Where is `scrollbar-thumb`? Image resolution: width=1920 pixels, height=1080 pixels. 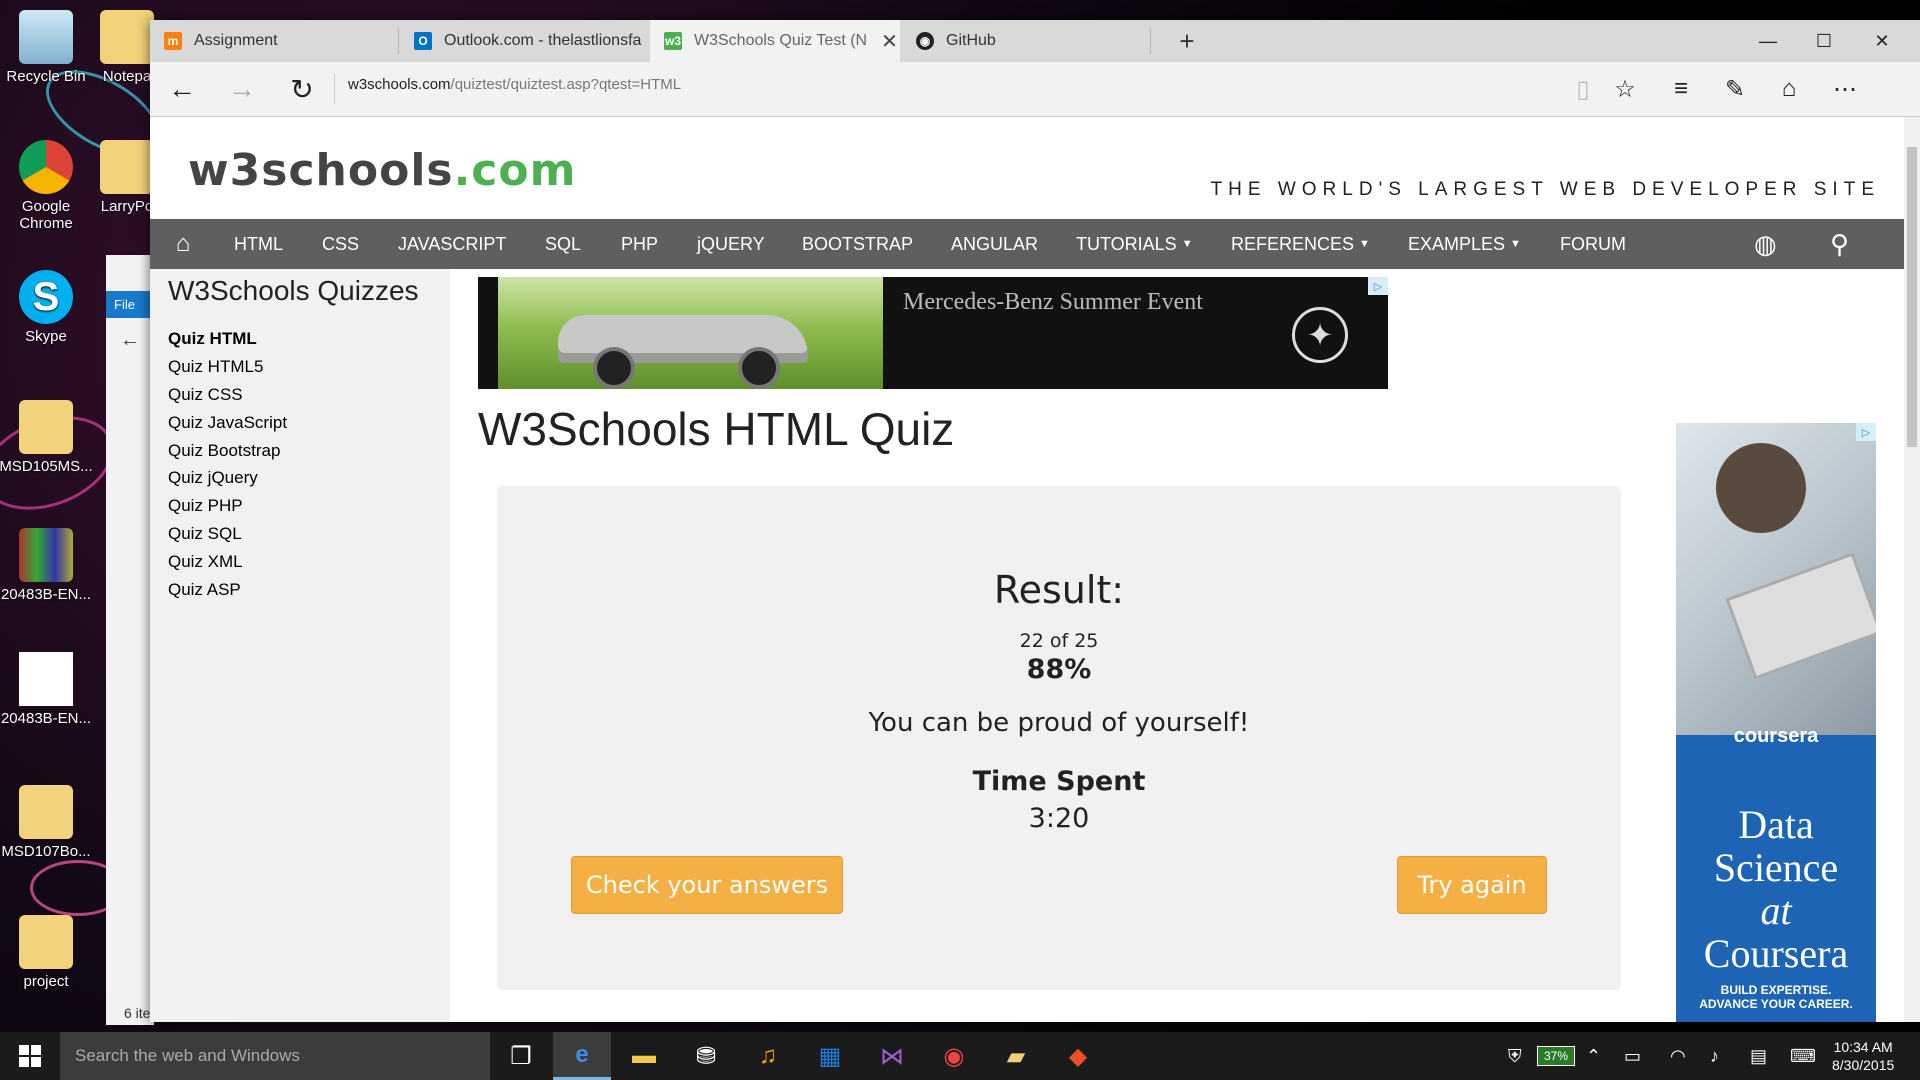
scrollbar-thumb is located at coordinates (1912, 297).